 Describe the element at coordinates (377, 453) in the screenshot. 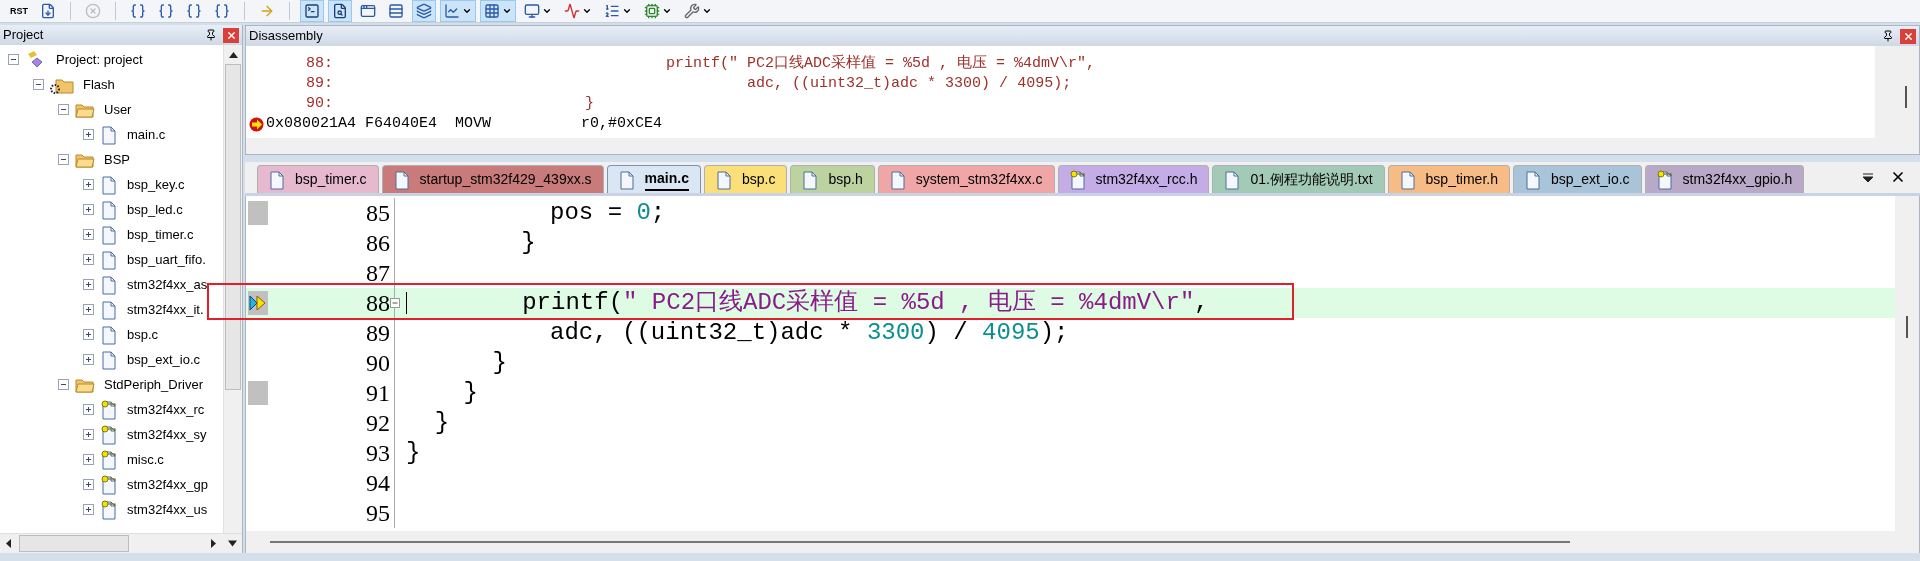

I see `line-number: 93` at that location.